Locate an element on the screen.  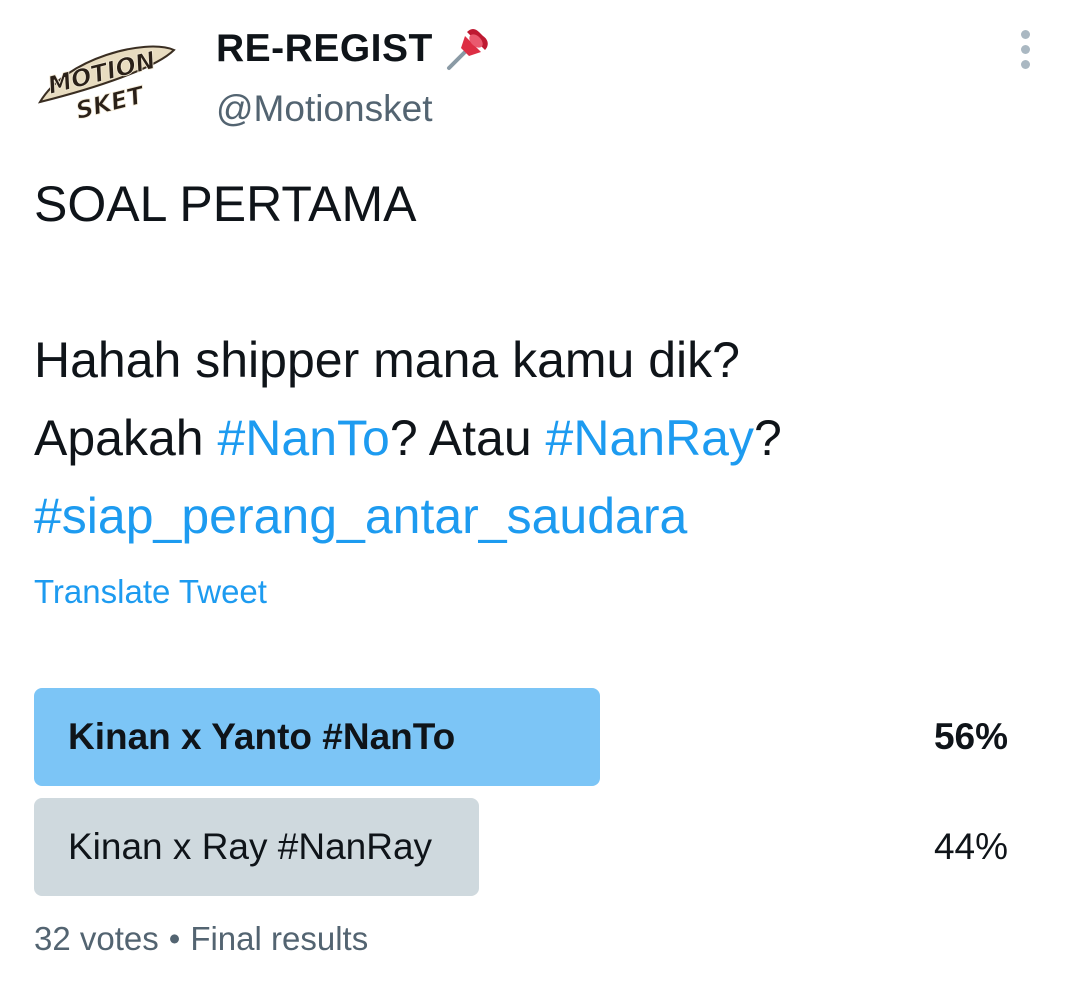
poll-footer: 32 votes • Final results is located at coordinates (201, 939).